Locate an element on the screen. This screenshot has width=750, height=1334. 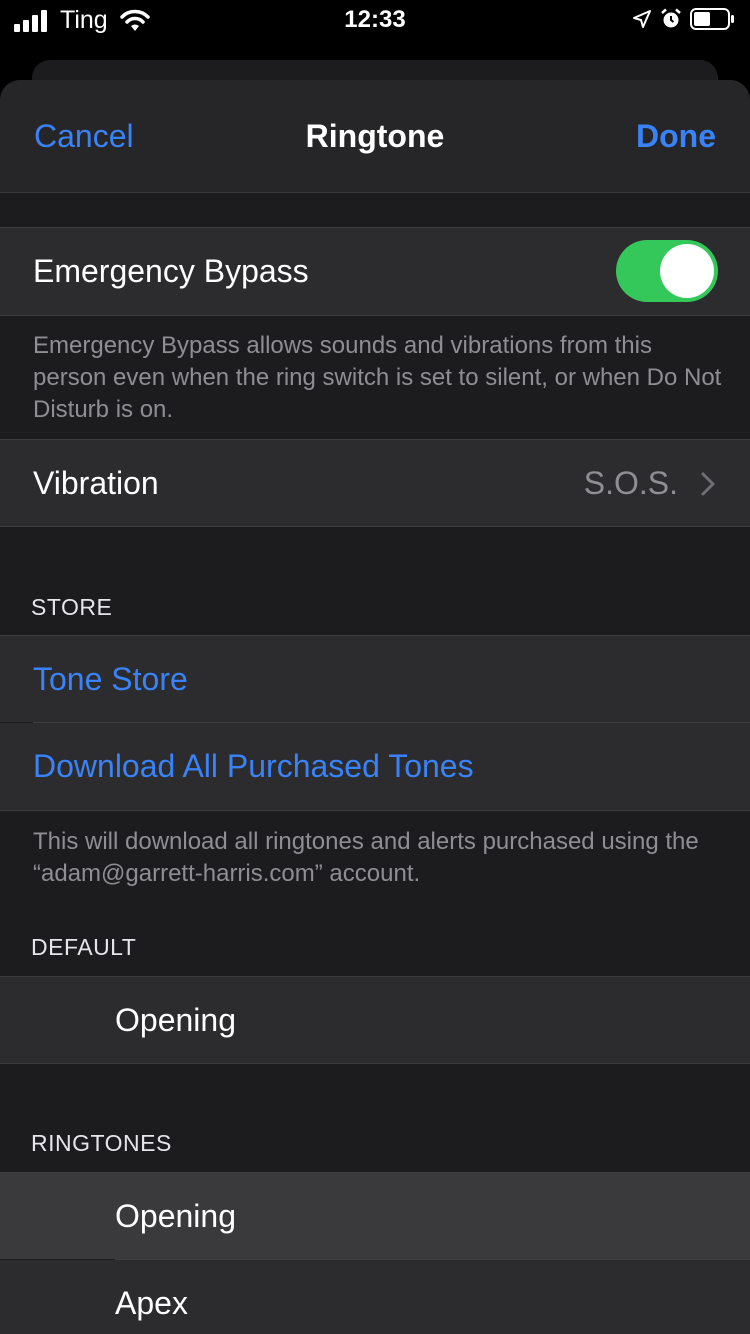
ringtones-section-header: RINGTONES is located at coordinates (101, 1143).